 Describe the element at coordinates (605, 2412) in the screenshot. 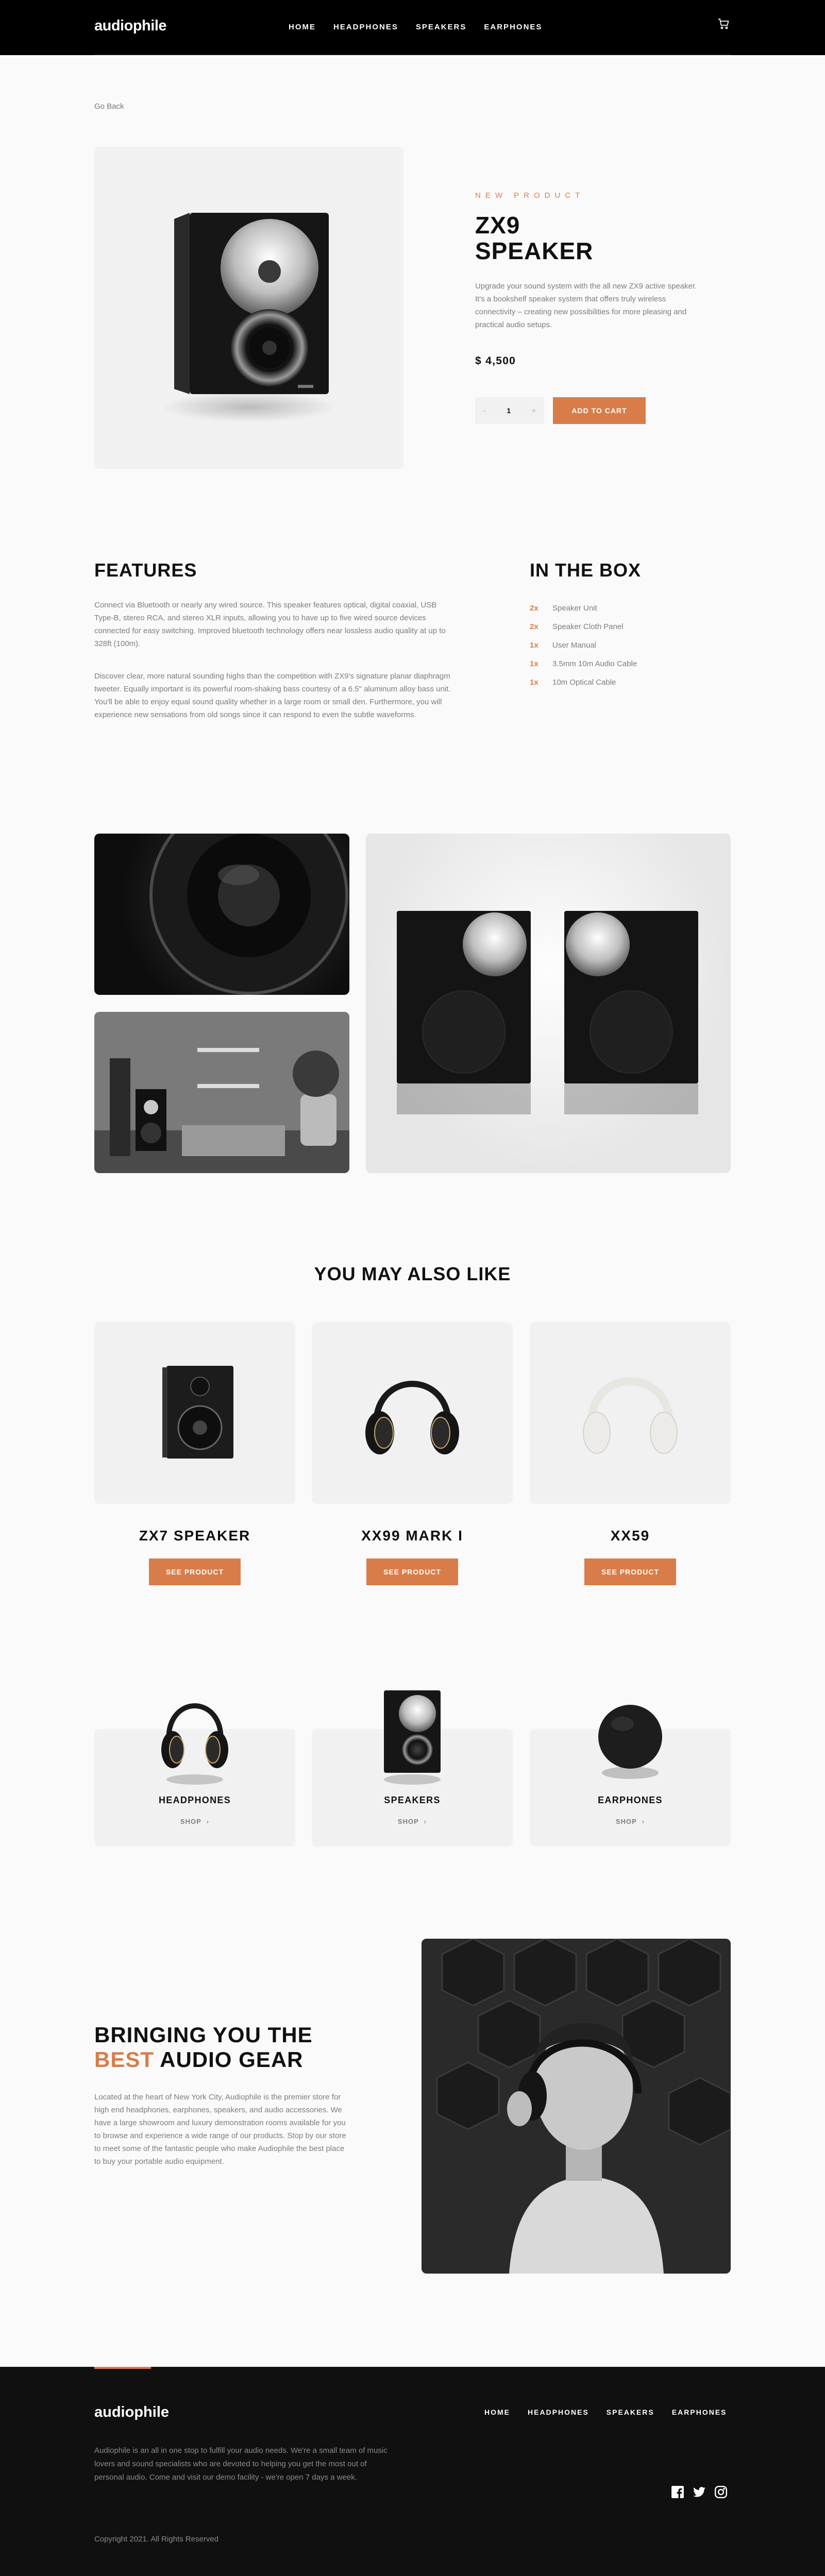

I see `footer-nav: HOME HEADPHONES SPEAKERS EARPHONES` at that location.